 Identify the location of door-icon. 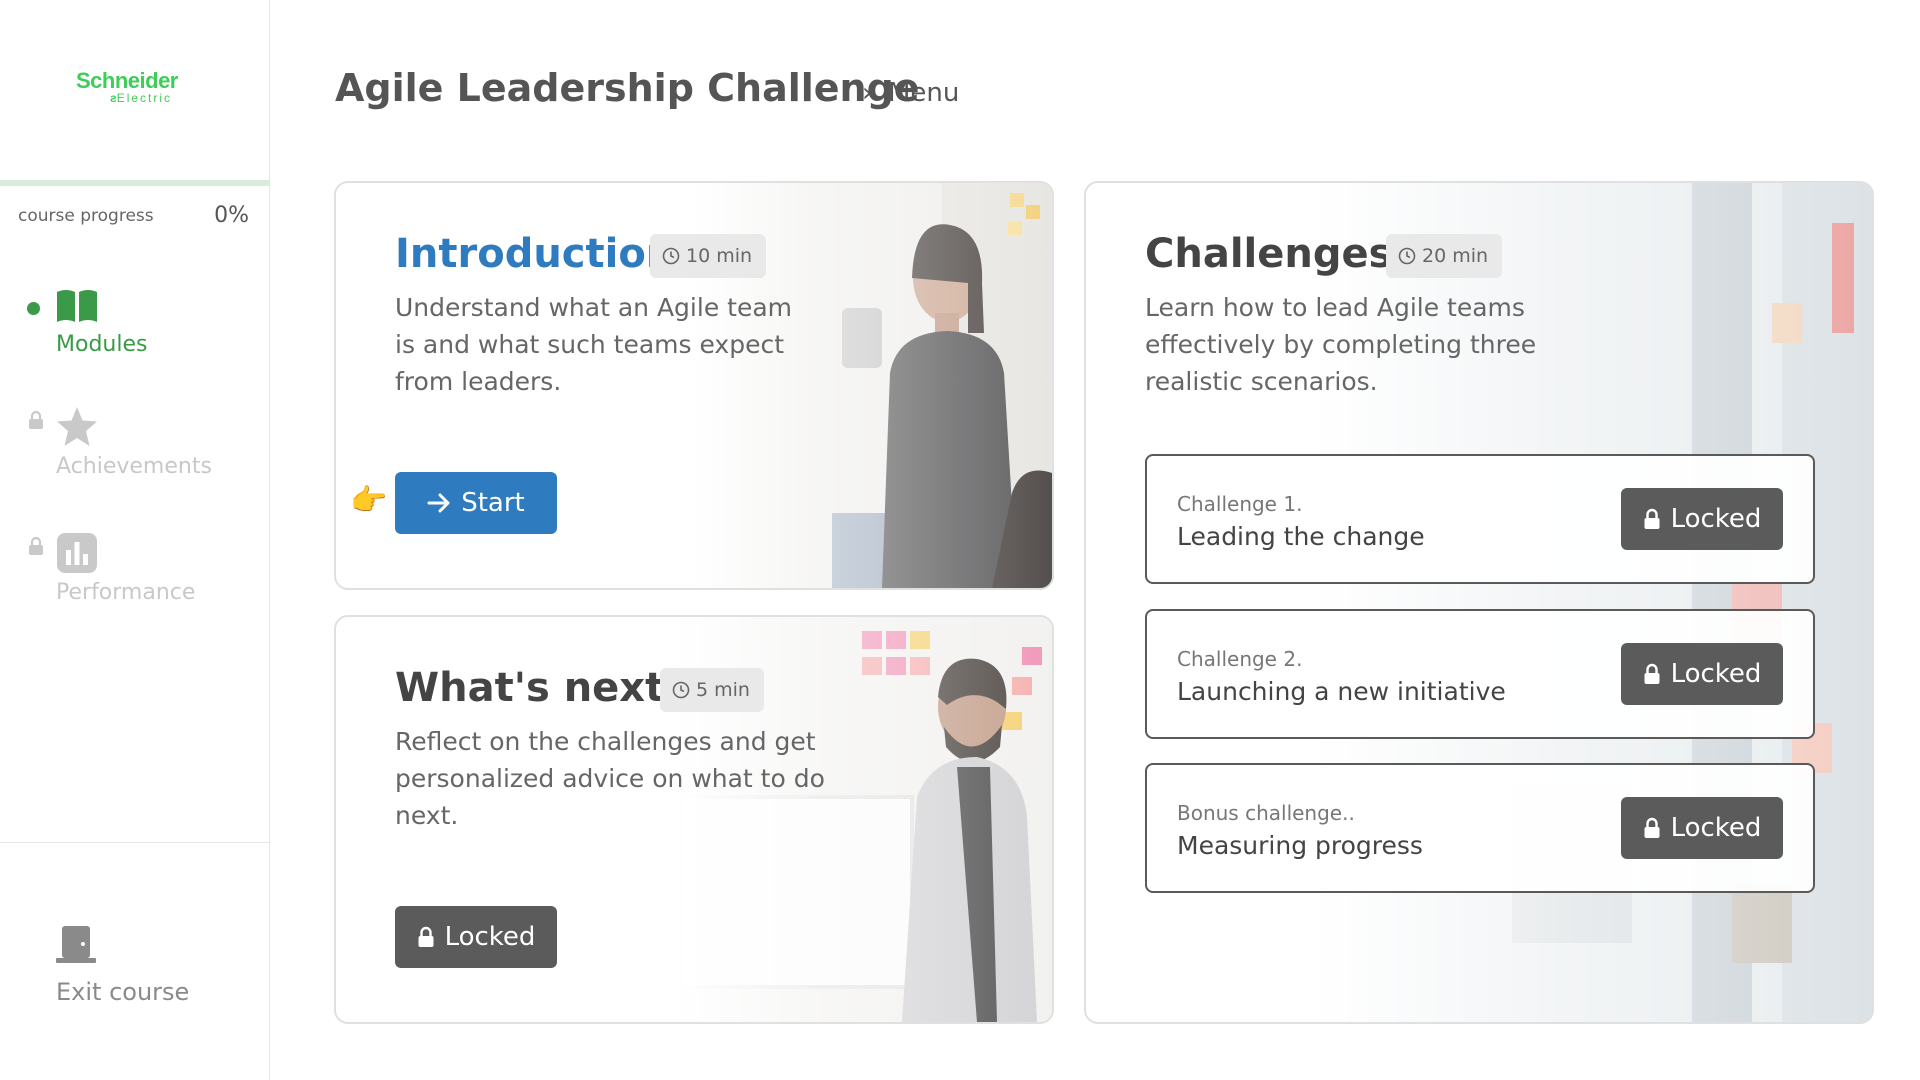
(76, 944).